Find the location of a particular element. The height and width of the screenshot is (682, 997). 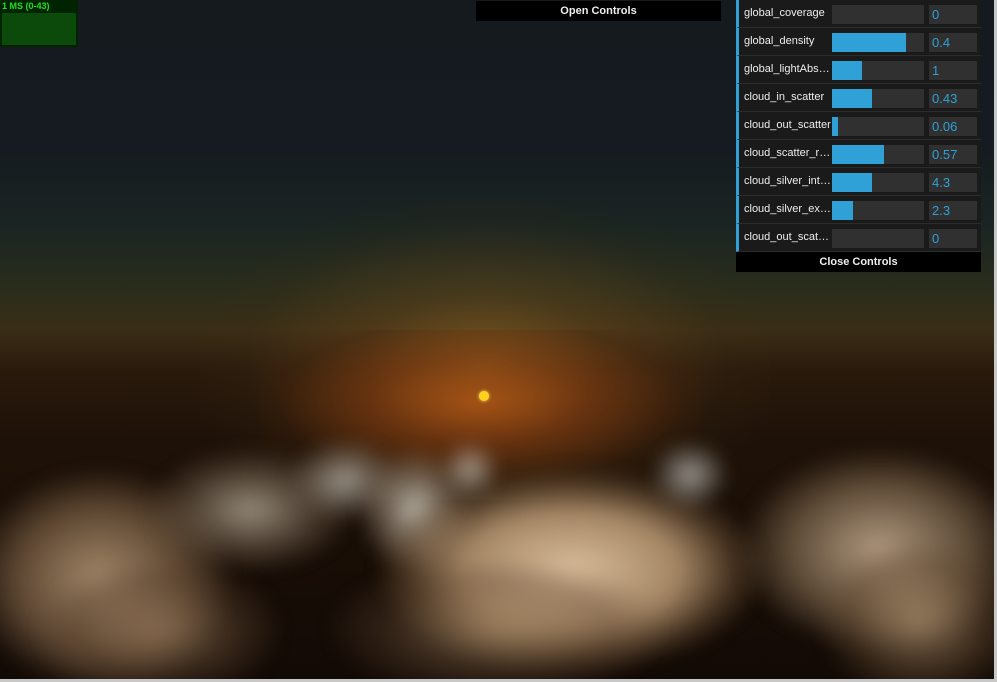

controller-label: cloud_out_scatter is located at coordinates (787, 125).